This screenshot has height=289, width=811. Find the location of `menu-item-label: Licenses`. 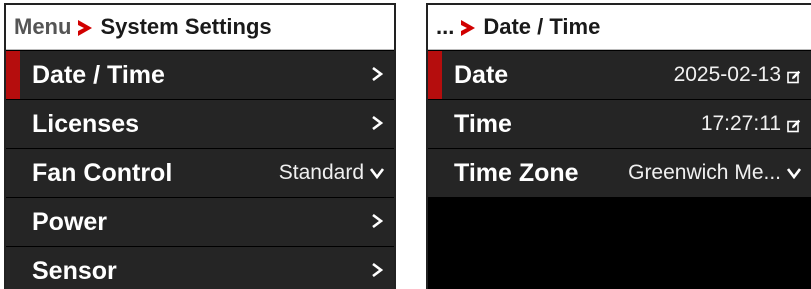

menu-item-label: Licenses is located at coordinates (86, 123).